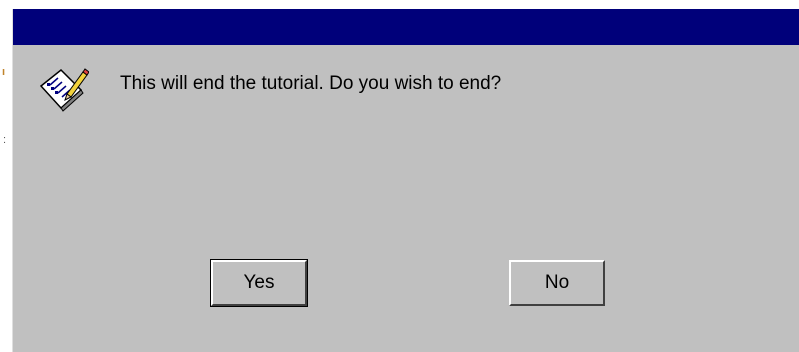 This screenshot has height=352, width=799. Describe the element at coordinates (259, 283) in the screenshot. I see `yes-button: Yes` at that location.